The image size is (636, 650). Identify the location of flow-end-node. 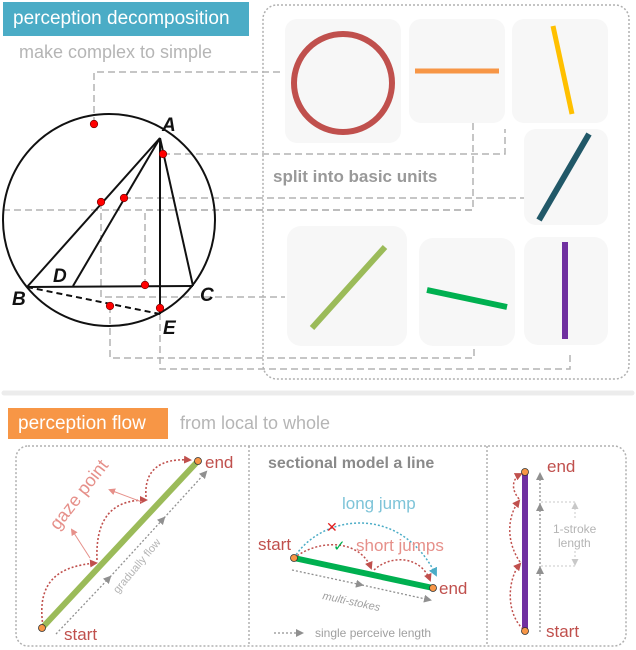
(198, 461).